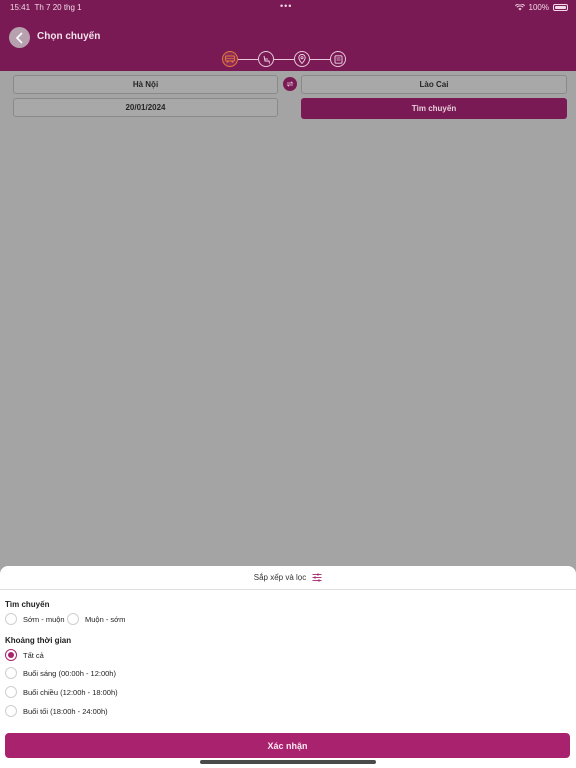 The image size is (576, 768). I want to click on step-trip, so click(230, 59).